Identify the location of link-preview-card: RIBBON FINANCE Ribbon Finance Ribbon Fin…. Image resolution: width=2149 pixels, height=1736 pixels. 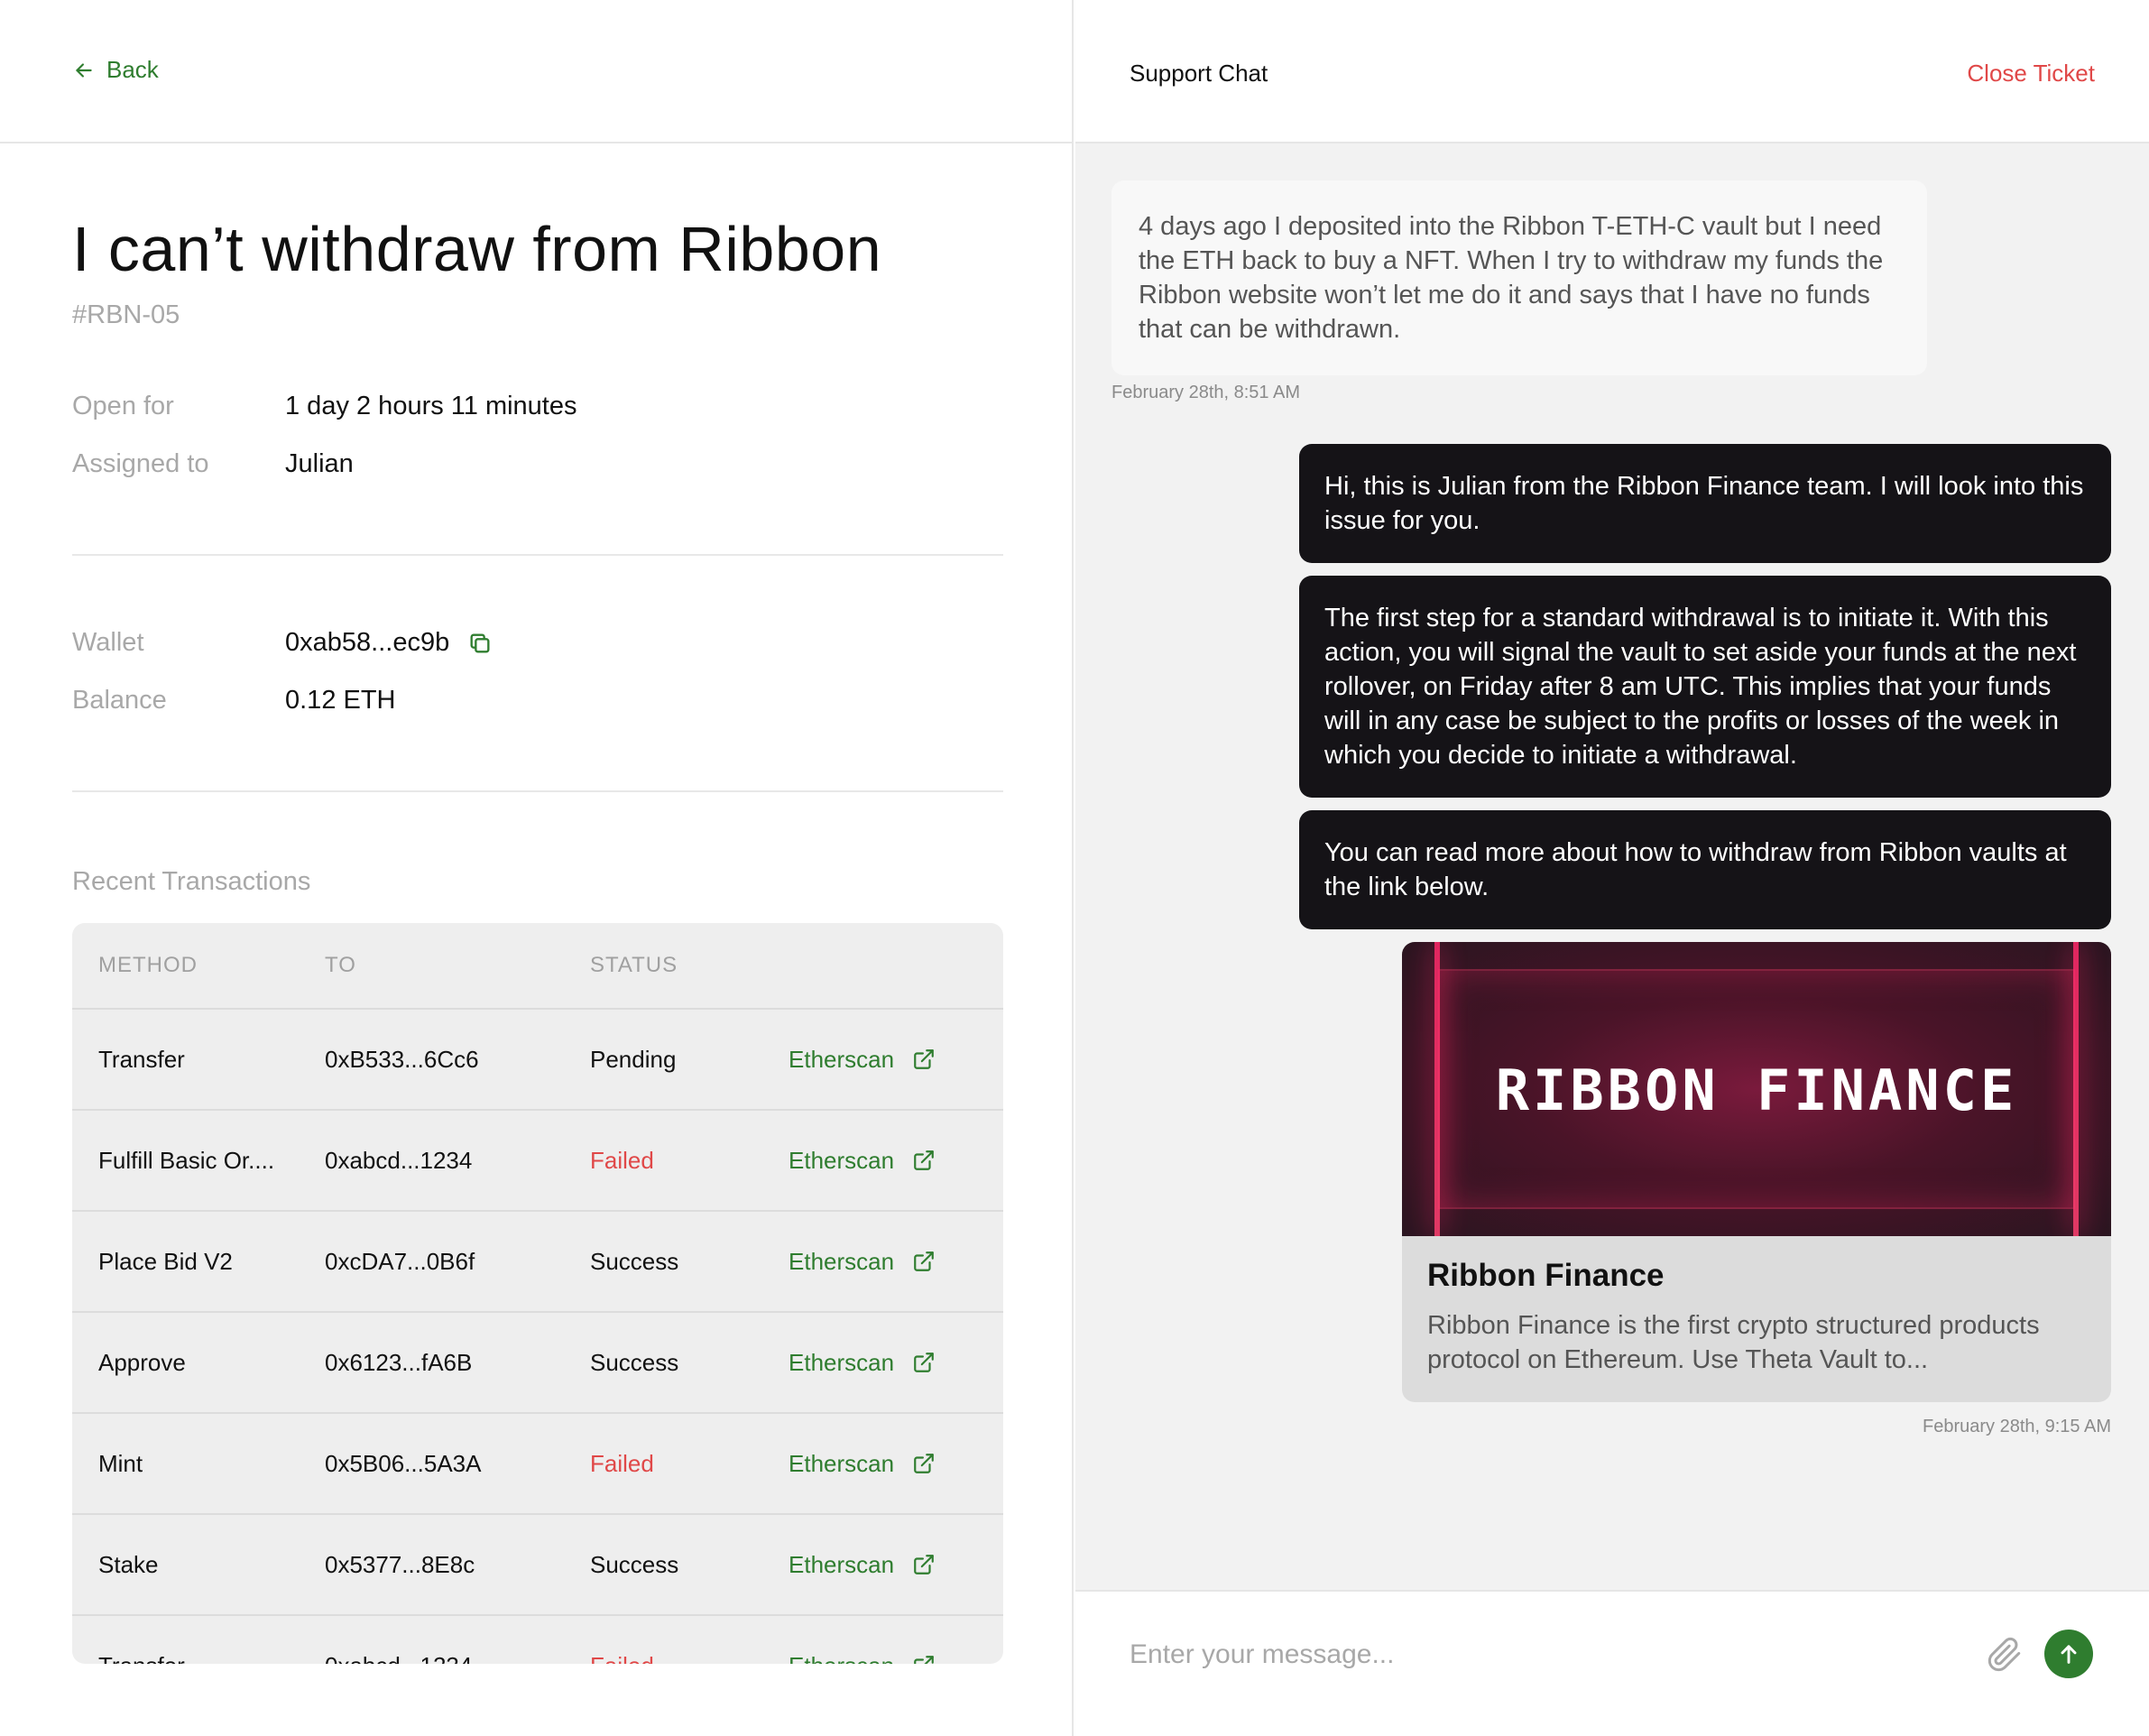
(1756, 1172).